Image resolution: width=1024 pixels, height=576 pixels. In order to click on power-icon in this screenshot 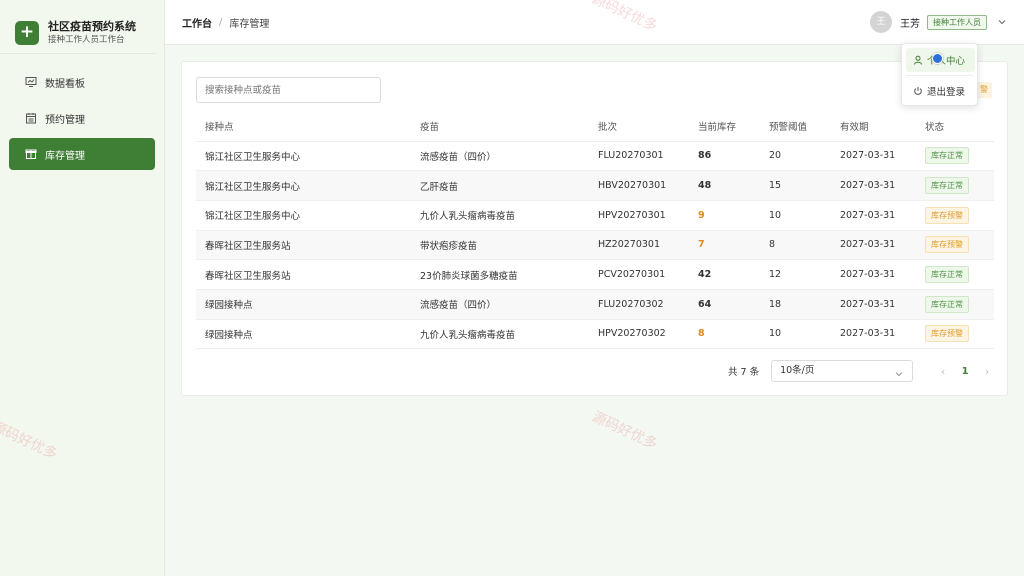, I will do `click(918, 91)`.